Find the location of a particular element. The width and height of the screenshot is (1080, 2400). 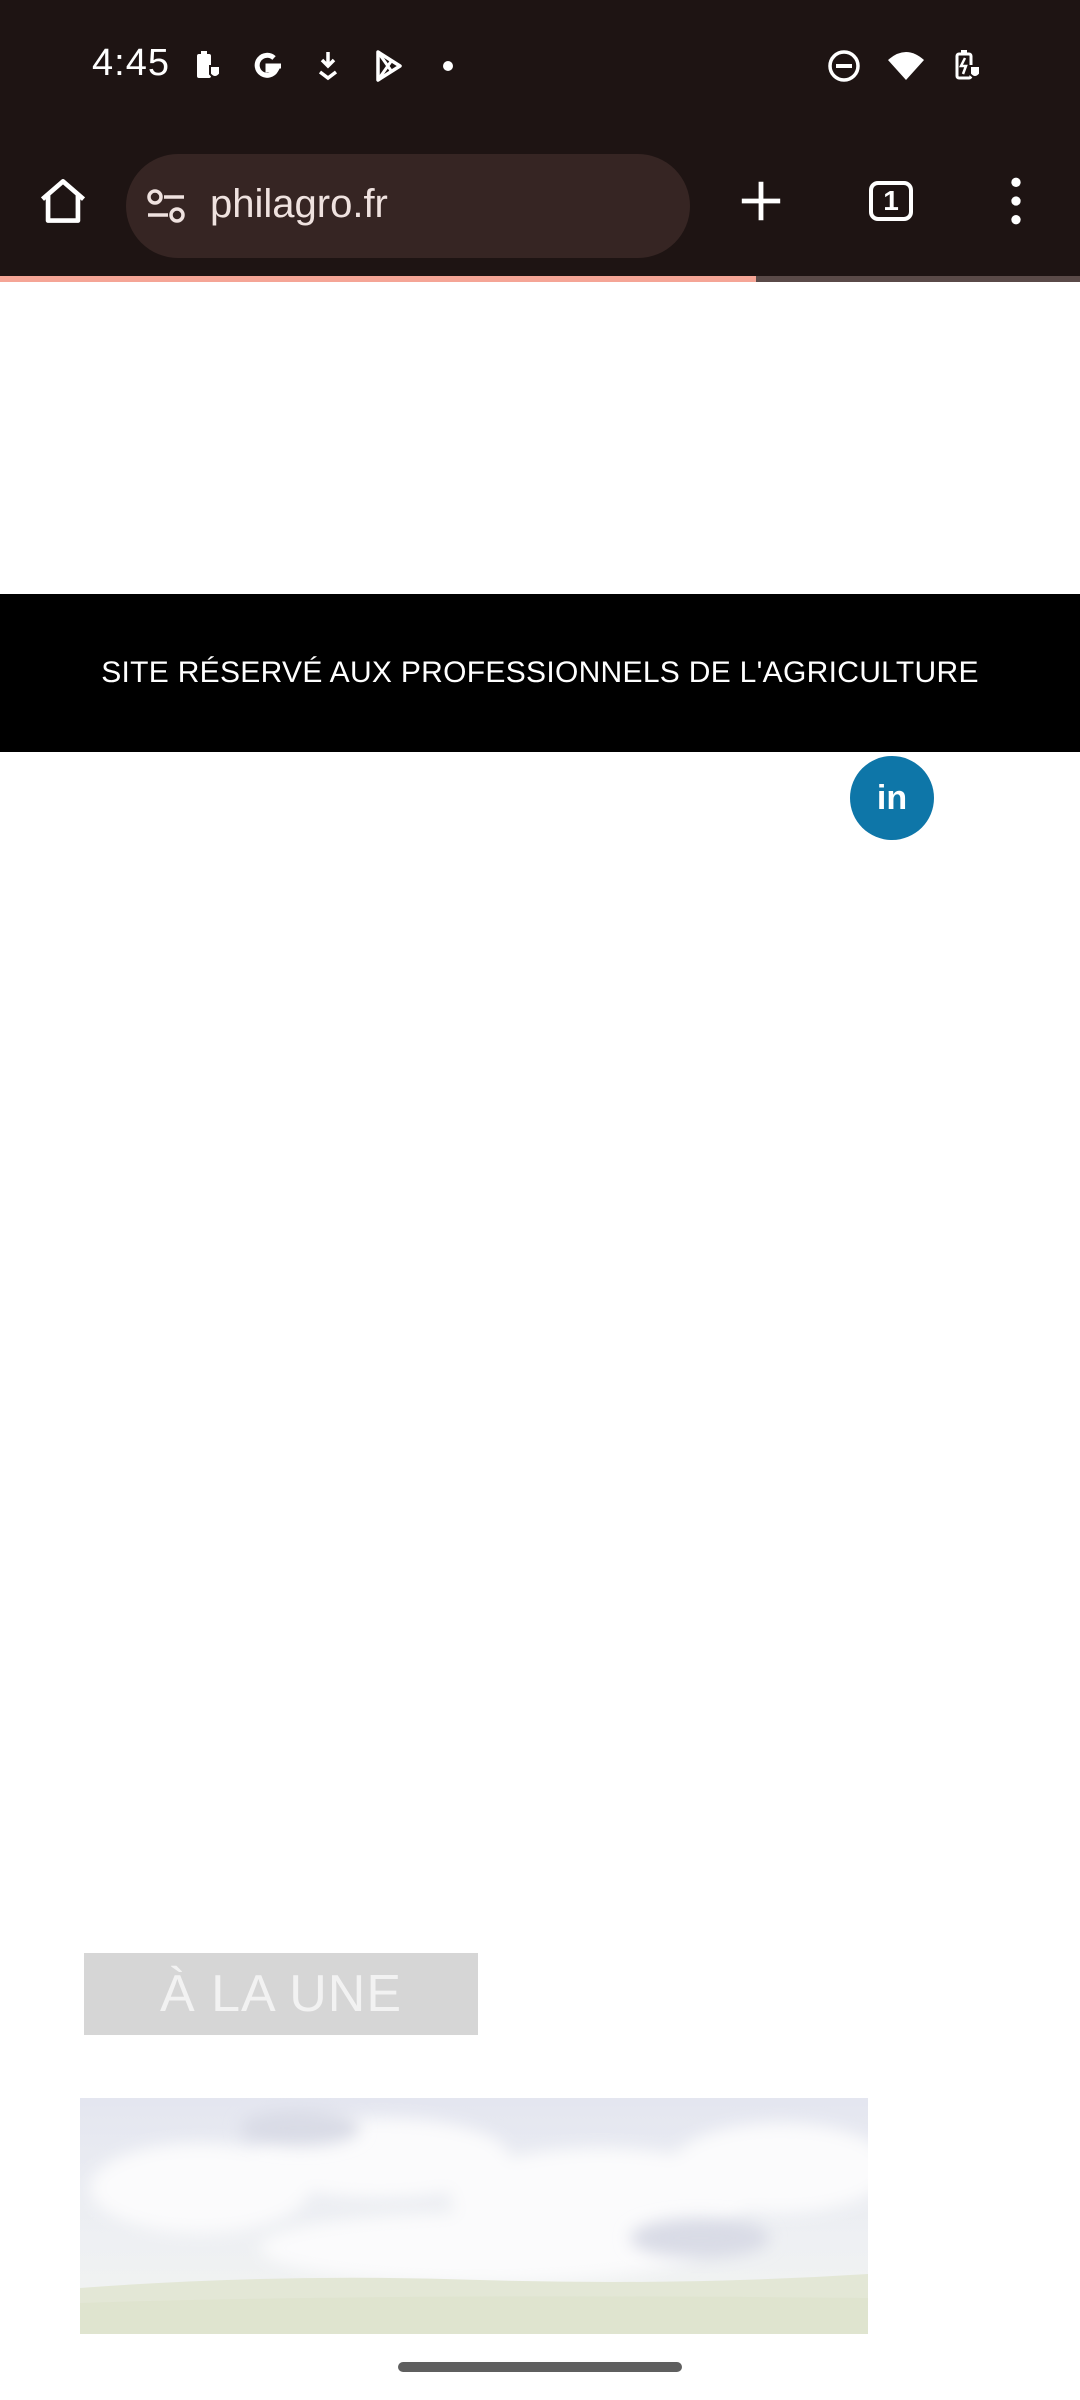

plus-icon is located at coordinates (761, 201).